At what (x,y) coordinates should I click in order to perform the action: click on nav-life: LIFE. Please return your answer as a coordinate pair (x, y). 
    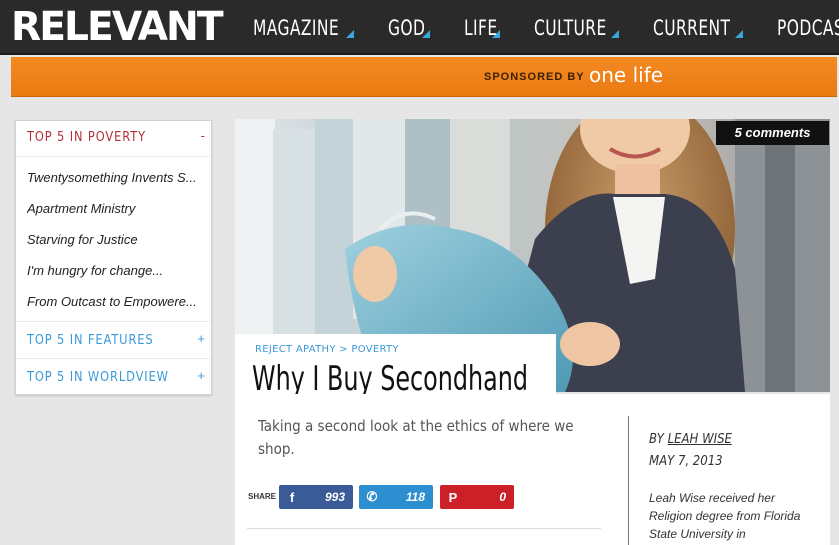
    Looking at the image, I should click on (482, 27).